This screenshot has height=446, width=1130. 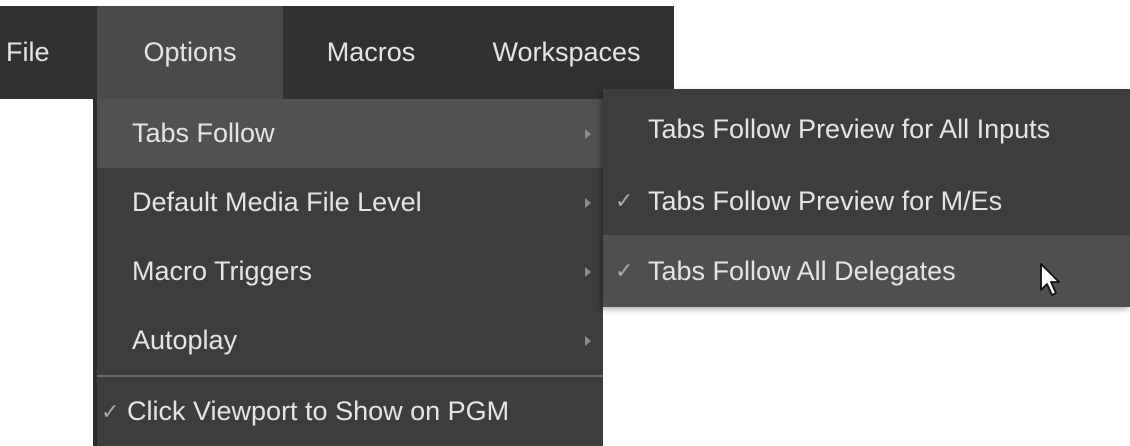 I want to click on menu-item-label: Macro Triggers, so click(x=222, y=271).